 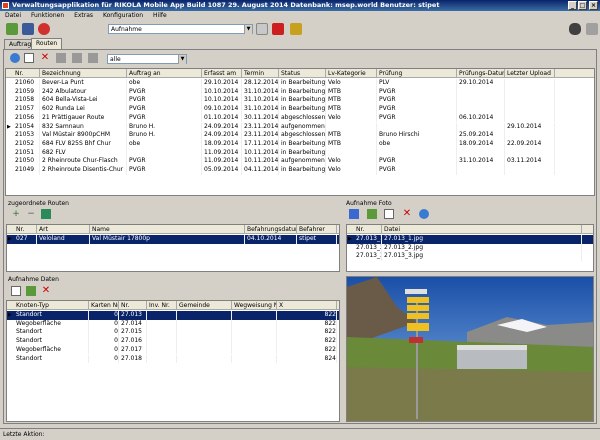 What do you see at coordinates (46, 291) in the screenshot?
I see `data-delete-icon: ✕` at bounding box center [46, 291].